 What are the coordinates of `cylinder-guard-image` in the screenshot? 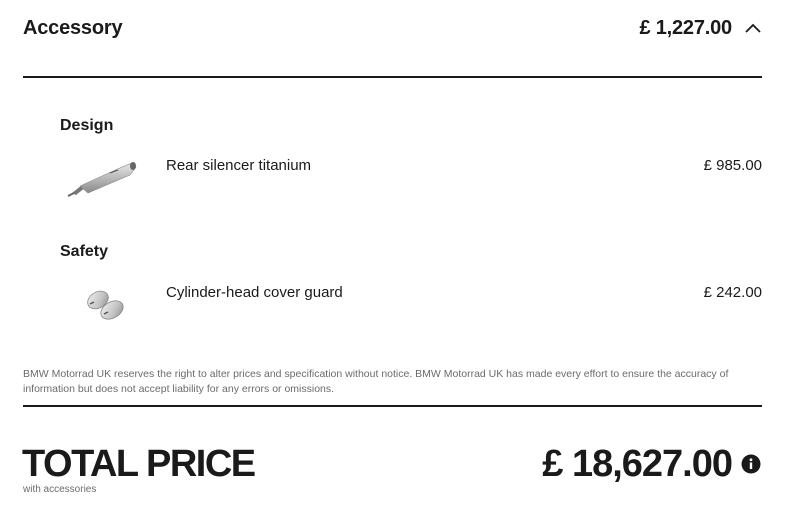 It's located at (100, 305).